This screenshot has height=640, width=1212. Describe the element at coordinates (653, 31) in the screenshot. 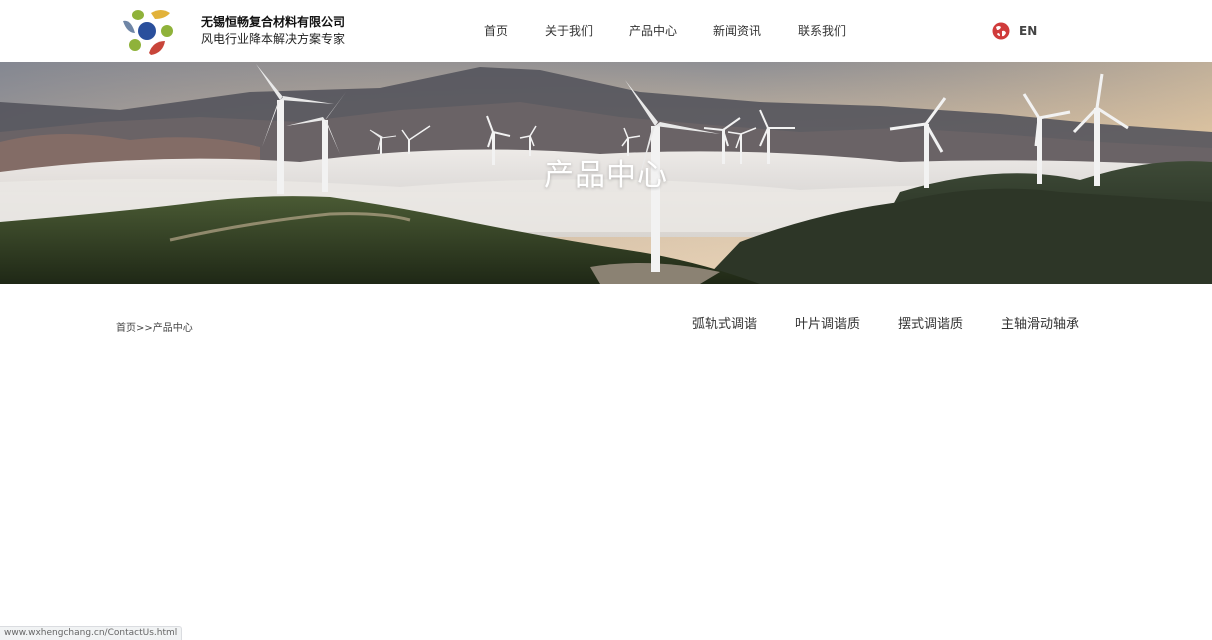

I see `nav-products: 产品中心` at that location.